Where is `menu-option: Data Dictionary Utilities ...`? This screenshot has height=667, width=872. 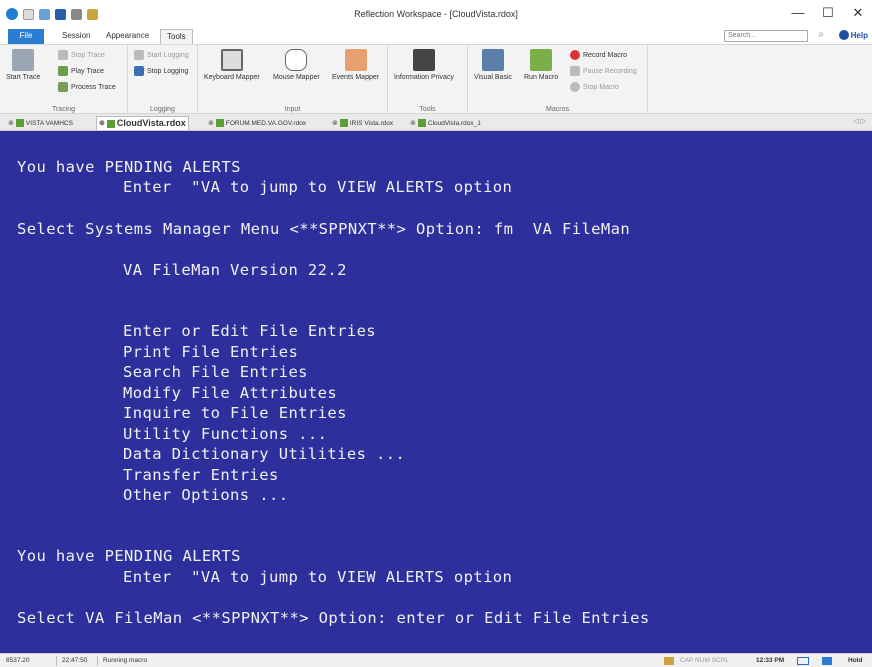 menu-option: Data Dictionary Utilities ... is located at coordinates (264, 454).